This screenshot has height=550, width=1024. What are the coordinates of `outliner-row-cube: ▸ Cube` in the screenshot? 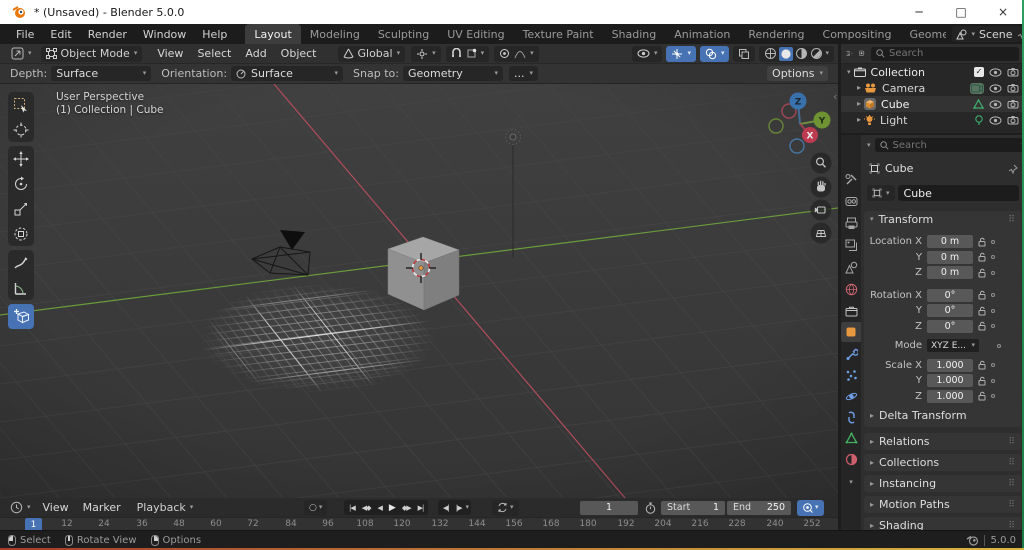 It's located at (932, 104).